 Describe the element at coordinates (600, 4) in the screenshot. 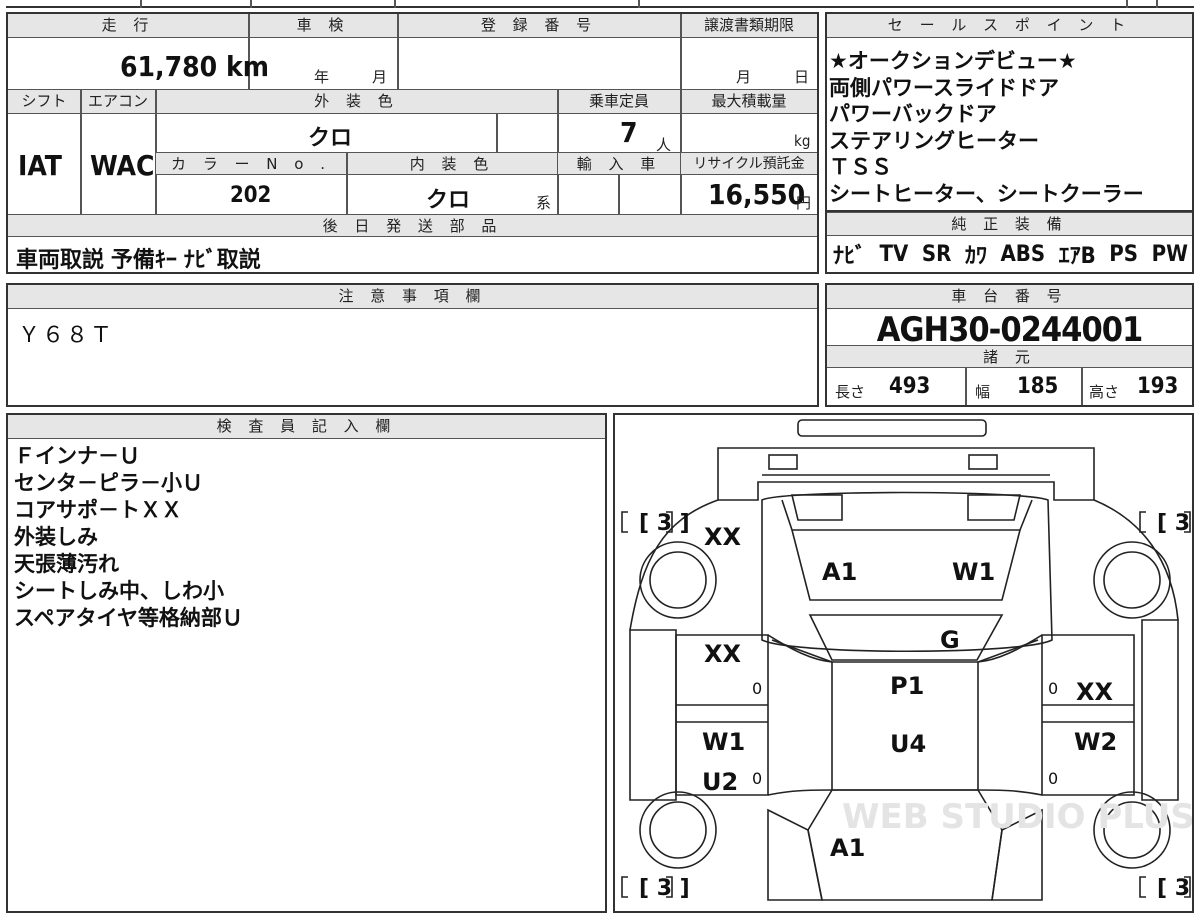

I see `top-cropped-row` at that location.